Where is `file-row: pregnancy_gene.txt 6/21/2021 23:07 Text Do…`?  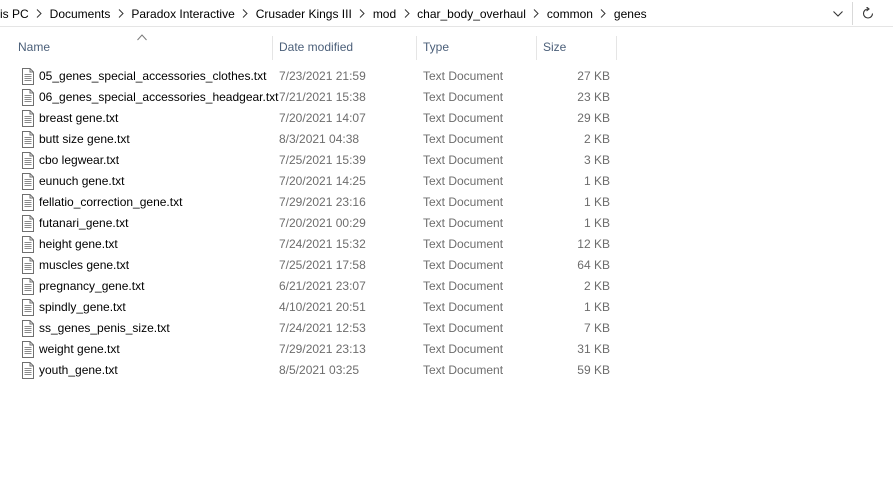 file-row: pregnancy_gene.txt 6/21/2021 23:07 Text Do… is located at coordinates (317, 286).